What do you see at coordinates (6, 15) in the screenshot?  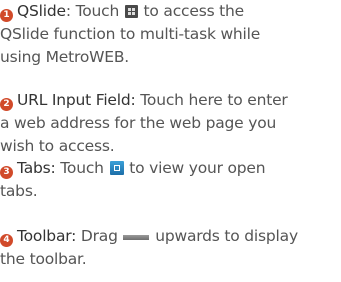 I see `number-badge: 1` at bounding box center [6, 15].